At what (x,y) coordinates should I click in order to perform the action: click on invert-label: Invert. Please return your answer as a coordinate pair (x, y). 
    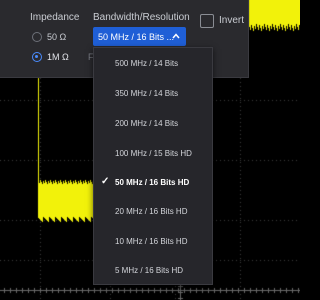
    Looking at the image, I should click on (232, 20).